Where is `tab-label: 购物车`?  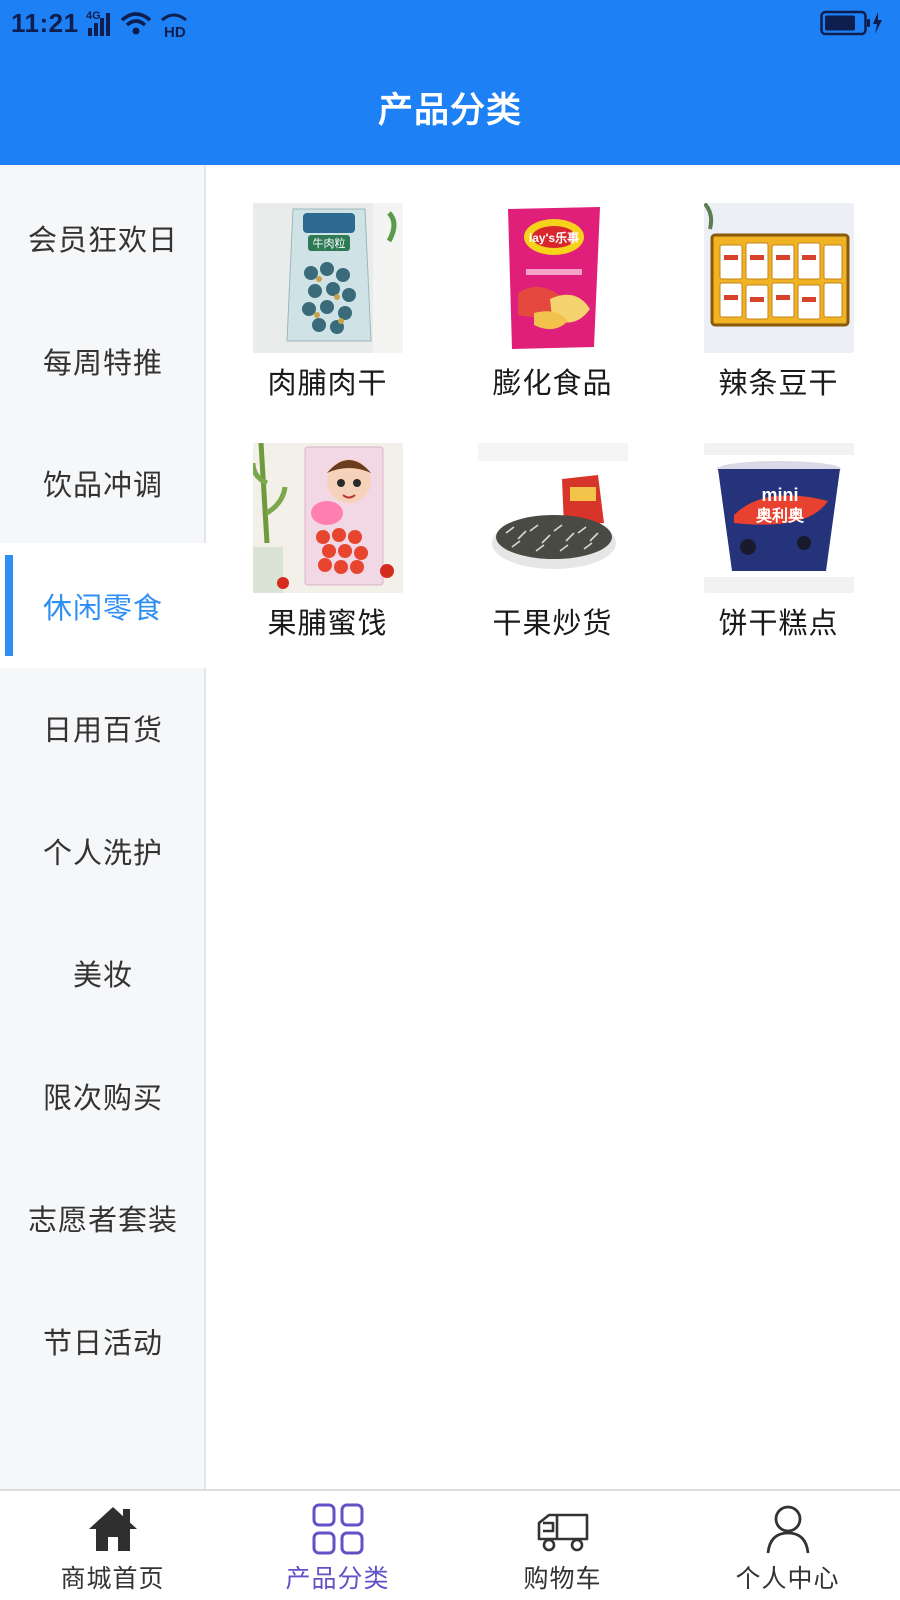 tab-label: 购物车 is located at coordinates (562, 1578).